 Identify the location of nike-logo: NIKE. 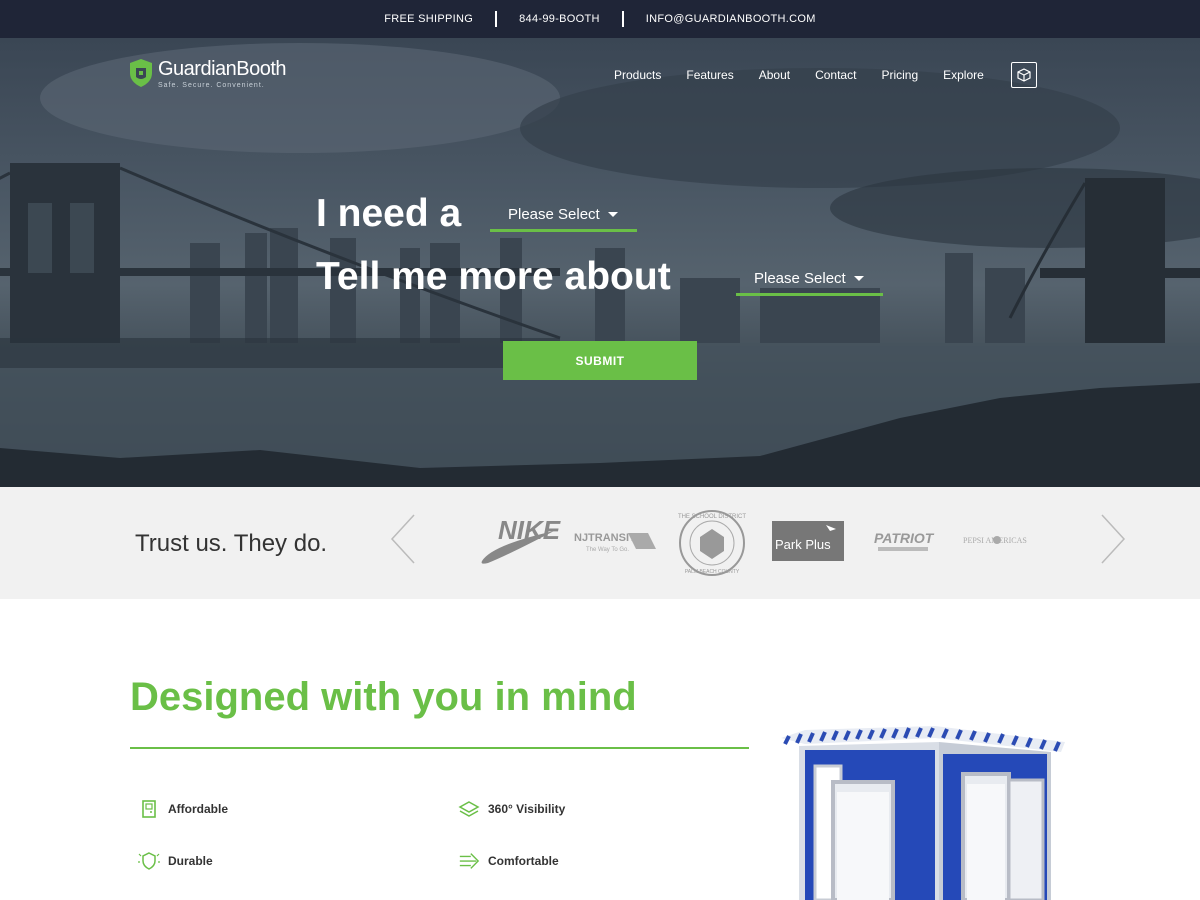
(521, 539).